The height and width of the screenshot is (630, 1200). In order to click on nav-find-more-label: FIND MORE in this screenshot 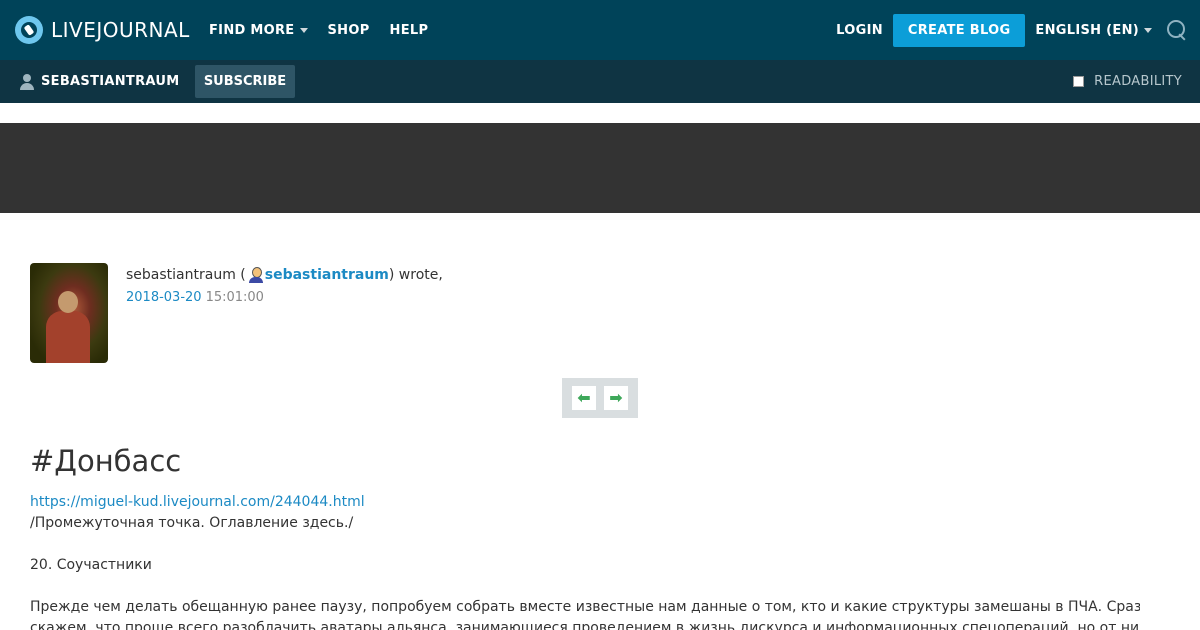, I will do `click(252, 30)`.